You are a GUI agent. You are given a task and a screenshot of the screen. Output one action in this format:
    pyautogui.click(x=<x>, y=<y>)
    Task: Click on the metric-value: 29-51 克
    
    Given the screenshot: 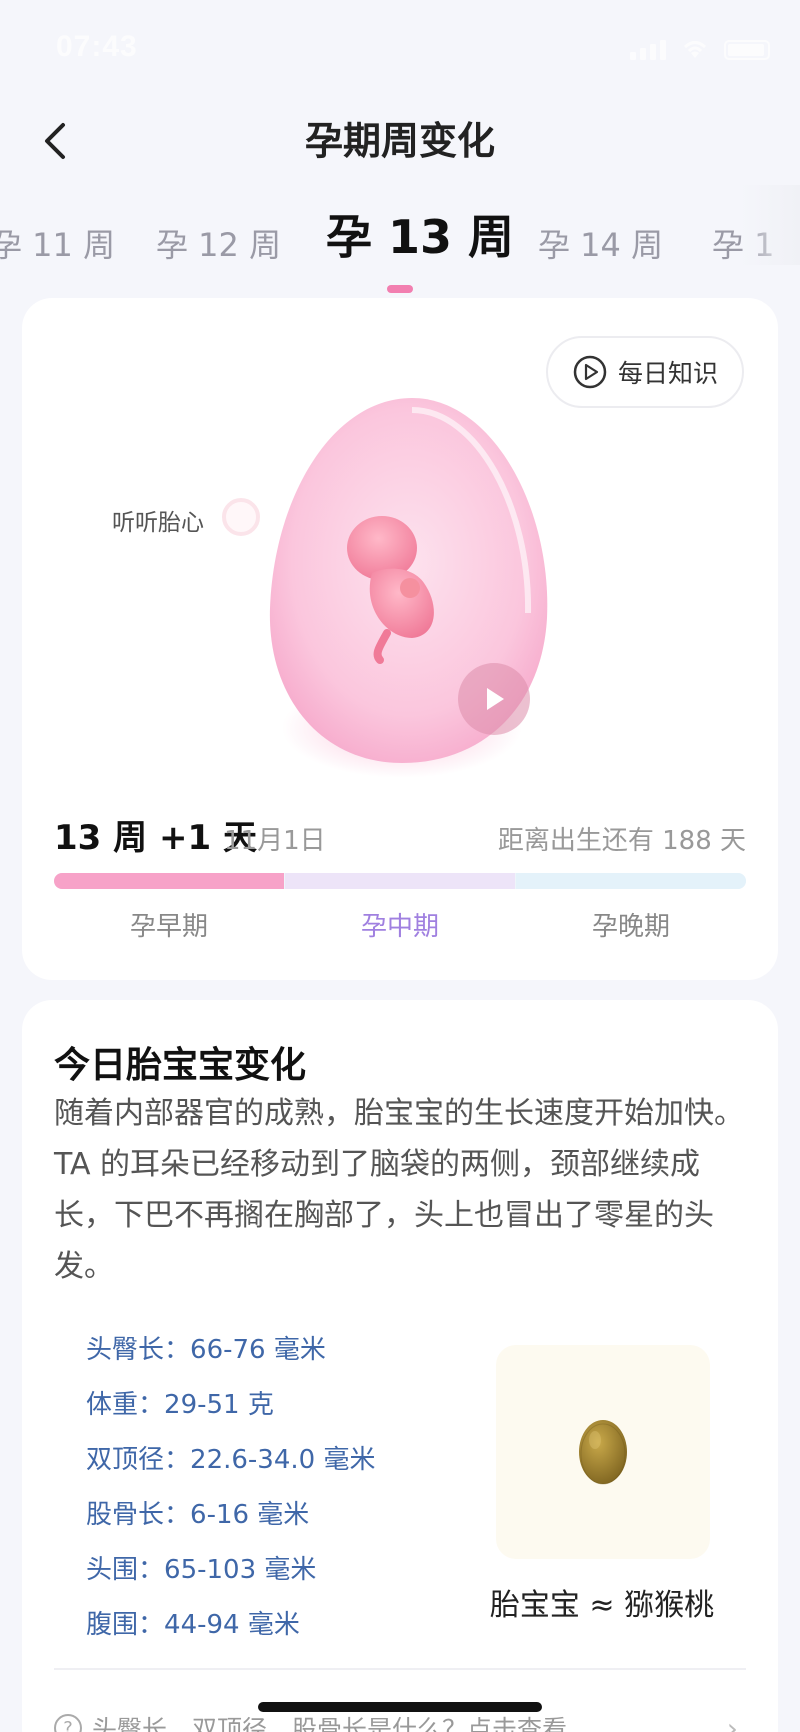 What is the action you would take?
    pyautogui.click(x=219, y=1405)
    